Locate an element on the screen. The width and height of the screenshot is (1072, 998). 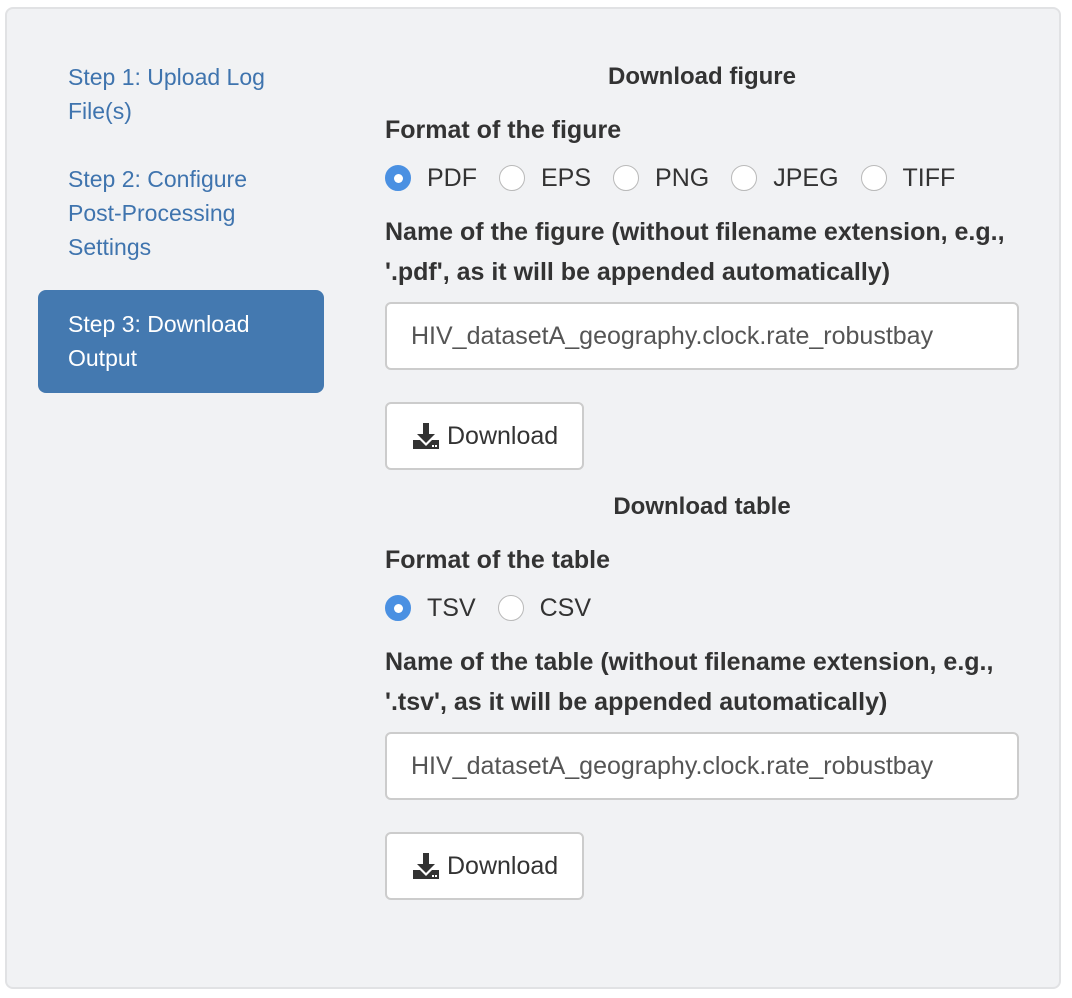
table-section-title: Download table is located at coordinates (702, 506).